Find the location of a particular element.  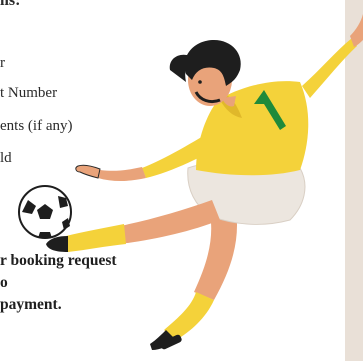

soccer-ball-icon is located at coordinates (45, 212).